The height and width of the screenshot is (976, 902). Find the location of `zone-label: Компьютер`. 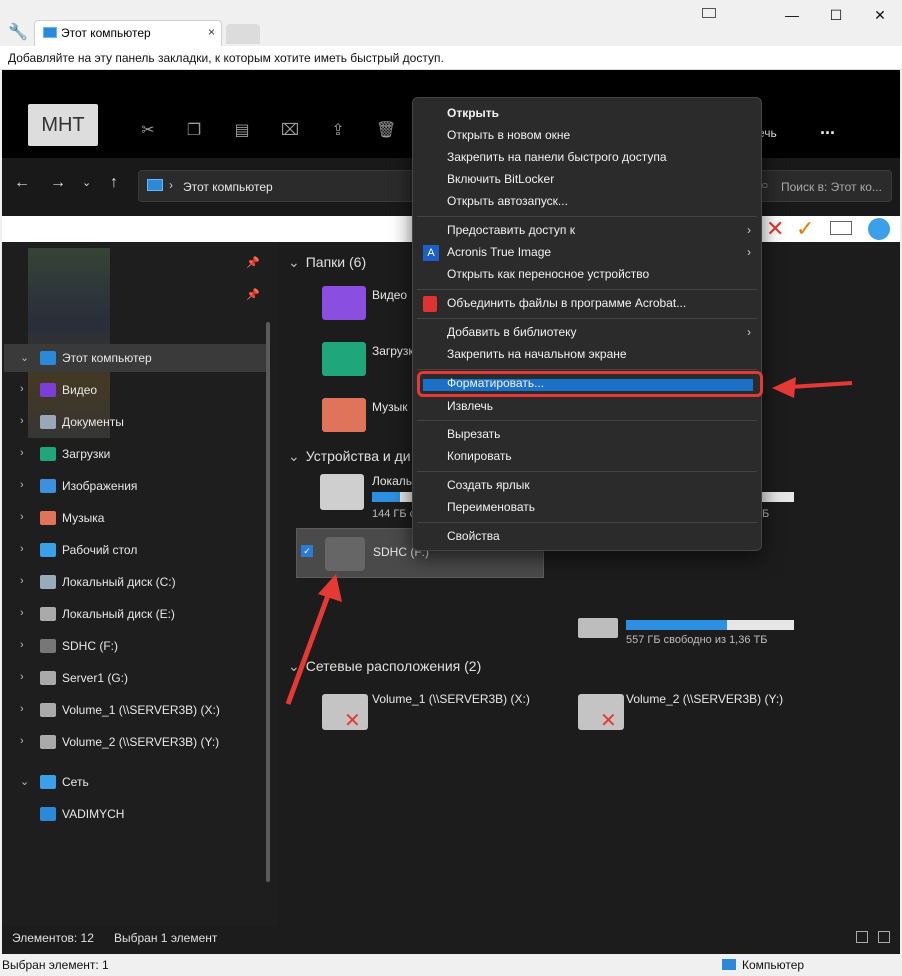

zone-label: Компьютер is located at coordinates (773, 965).